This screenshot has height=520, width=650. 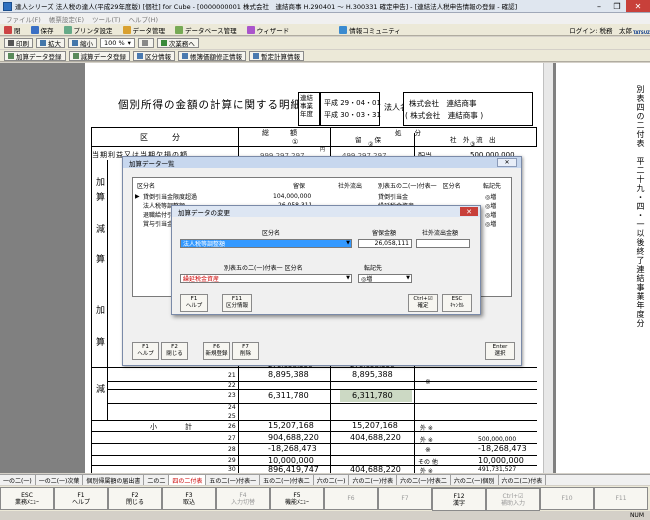 What do you see at coordinates (500, 351) in the screenshot?
I see `select-button: Enter 選択` at bounding box center [500, 351].